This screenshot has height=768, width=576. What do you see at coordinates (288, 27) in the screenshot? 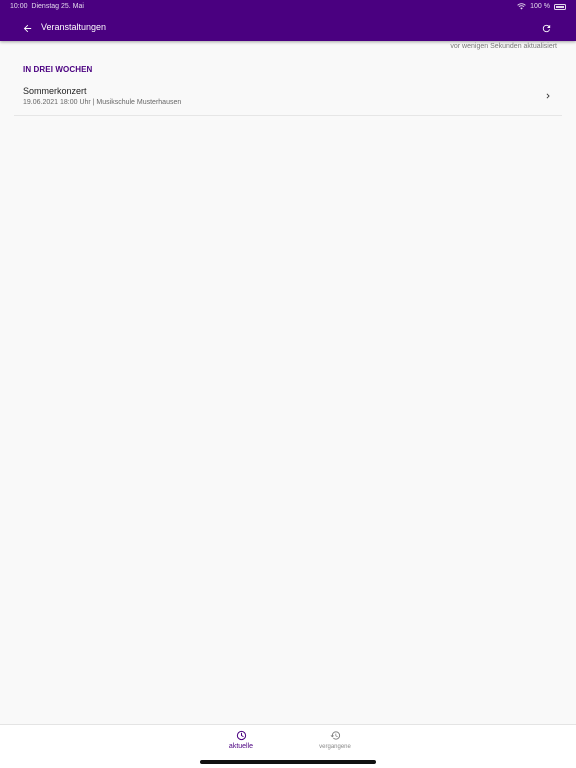
I see `toolbar: Veranstaltungen` at bounding box center [288, 27].